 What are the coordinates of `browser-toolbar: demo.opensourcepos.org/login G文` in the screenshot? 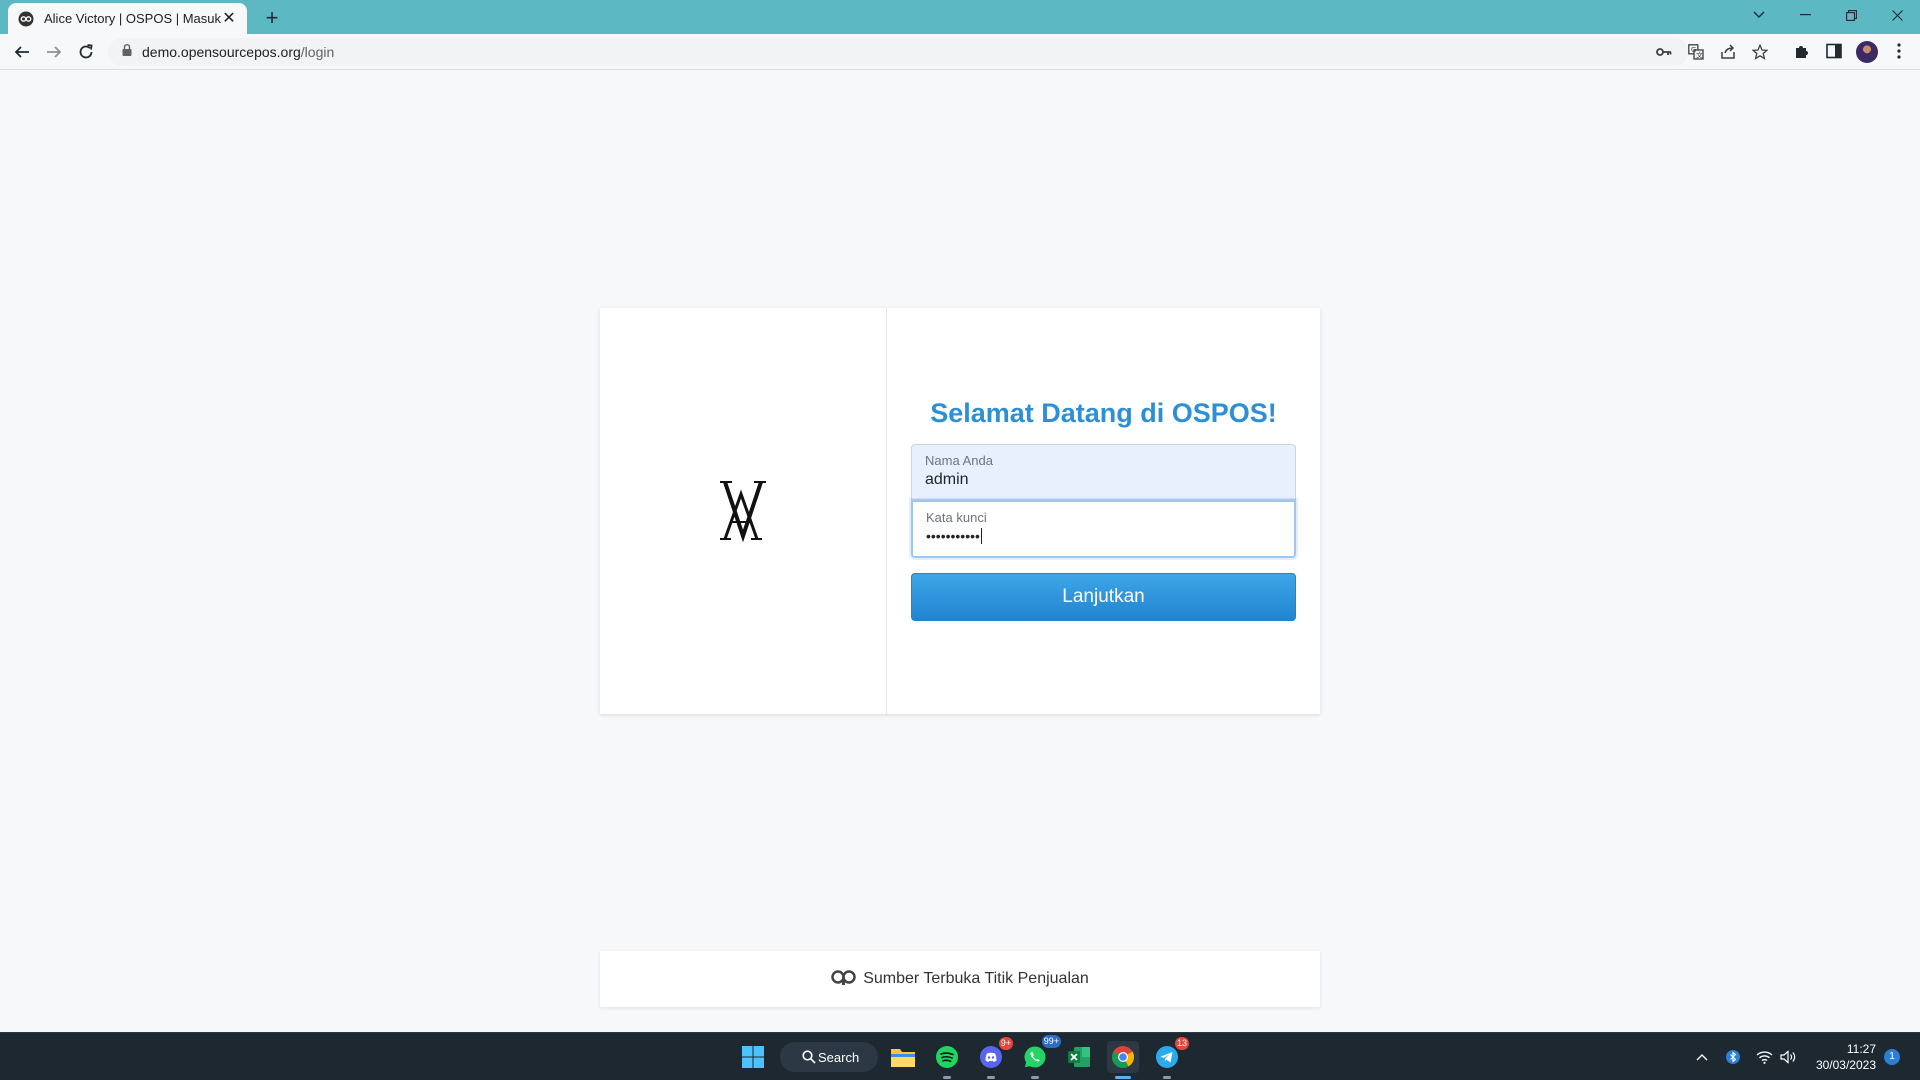 It's located at (960, 52).